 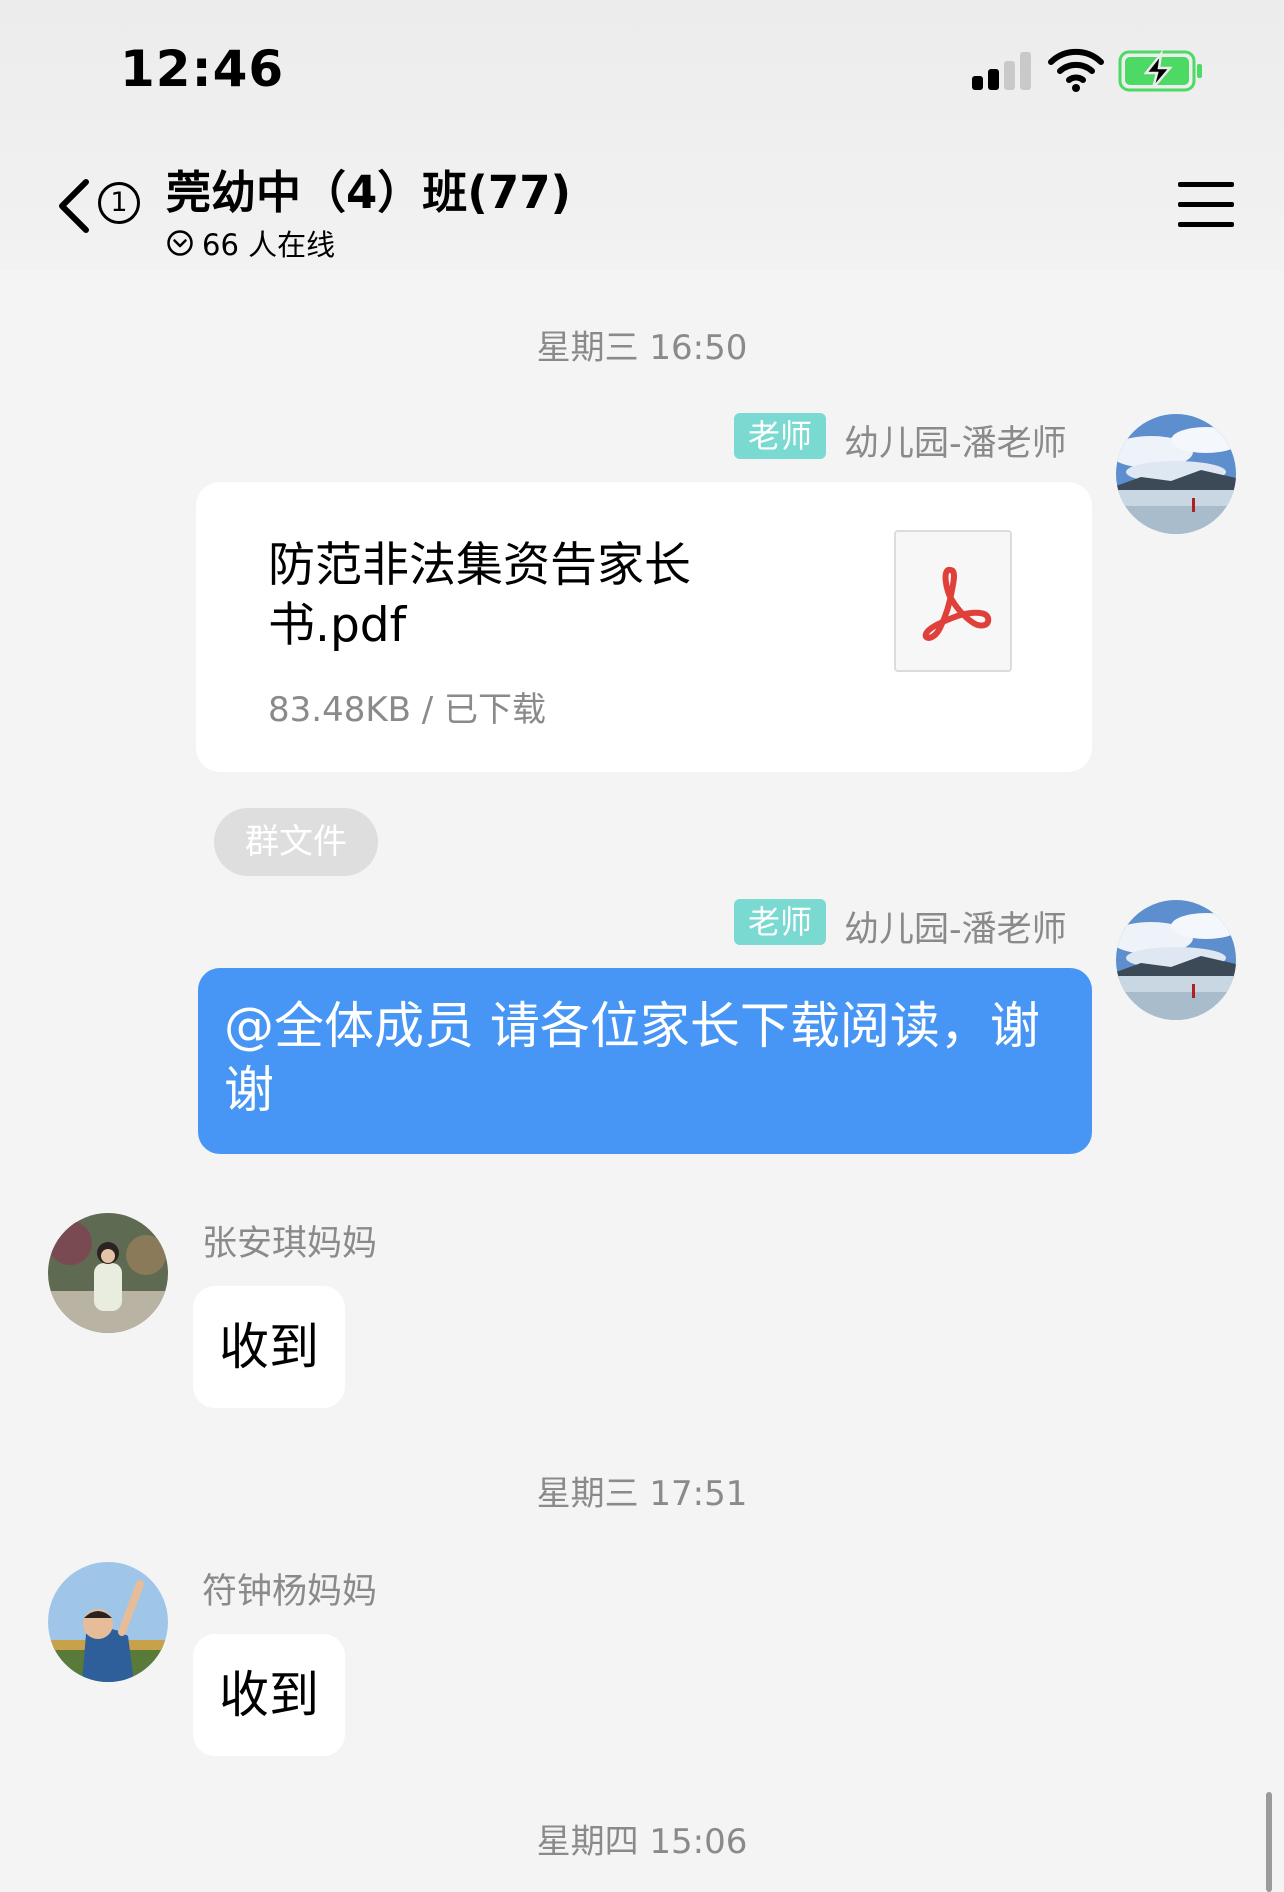 I want to click on wifi-icon, so click(x=1076, y=70).